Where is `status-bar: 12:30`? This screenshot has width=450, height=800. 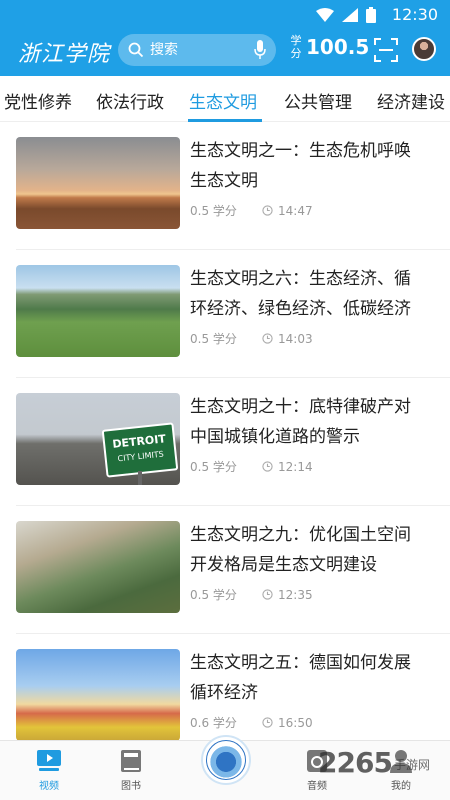 status-bar: 12:30 is located at coordinates (225, 15).